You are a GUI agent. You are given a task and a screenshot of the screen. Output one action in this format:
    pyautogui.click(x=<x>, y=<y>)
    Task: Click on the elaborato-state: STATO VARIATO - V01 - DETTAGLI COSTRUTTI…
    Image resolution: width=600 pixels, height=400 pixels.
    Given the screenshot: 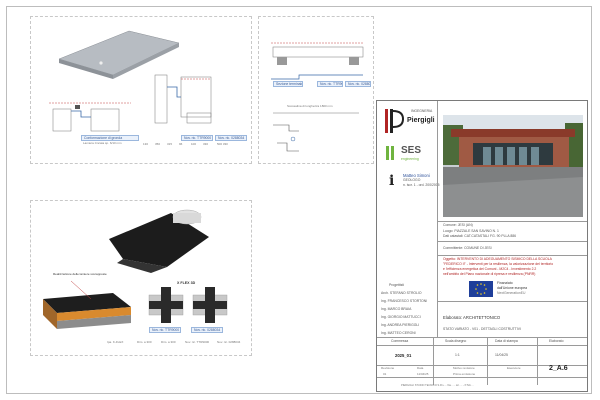 What is the action you would take?
    pyautogui.click(x=482, y=329)
    